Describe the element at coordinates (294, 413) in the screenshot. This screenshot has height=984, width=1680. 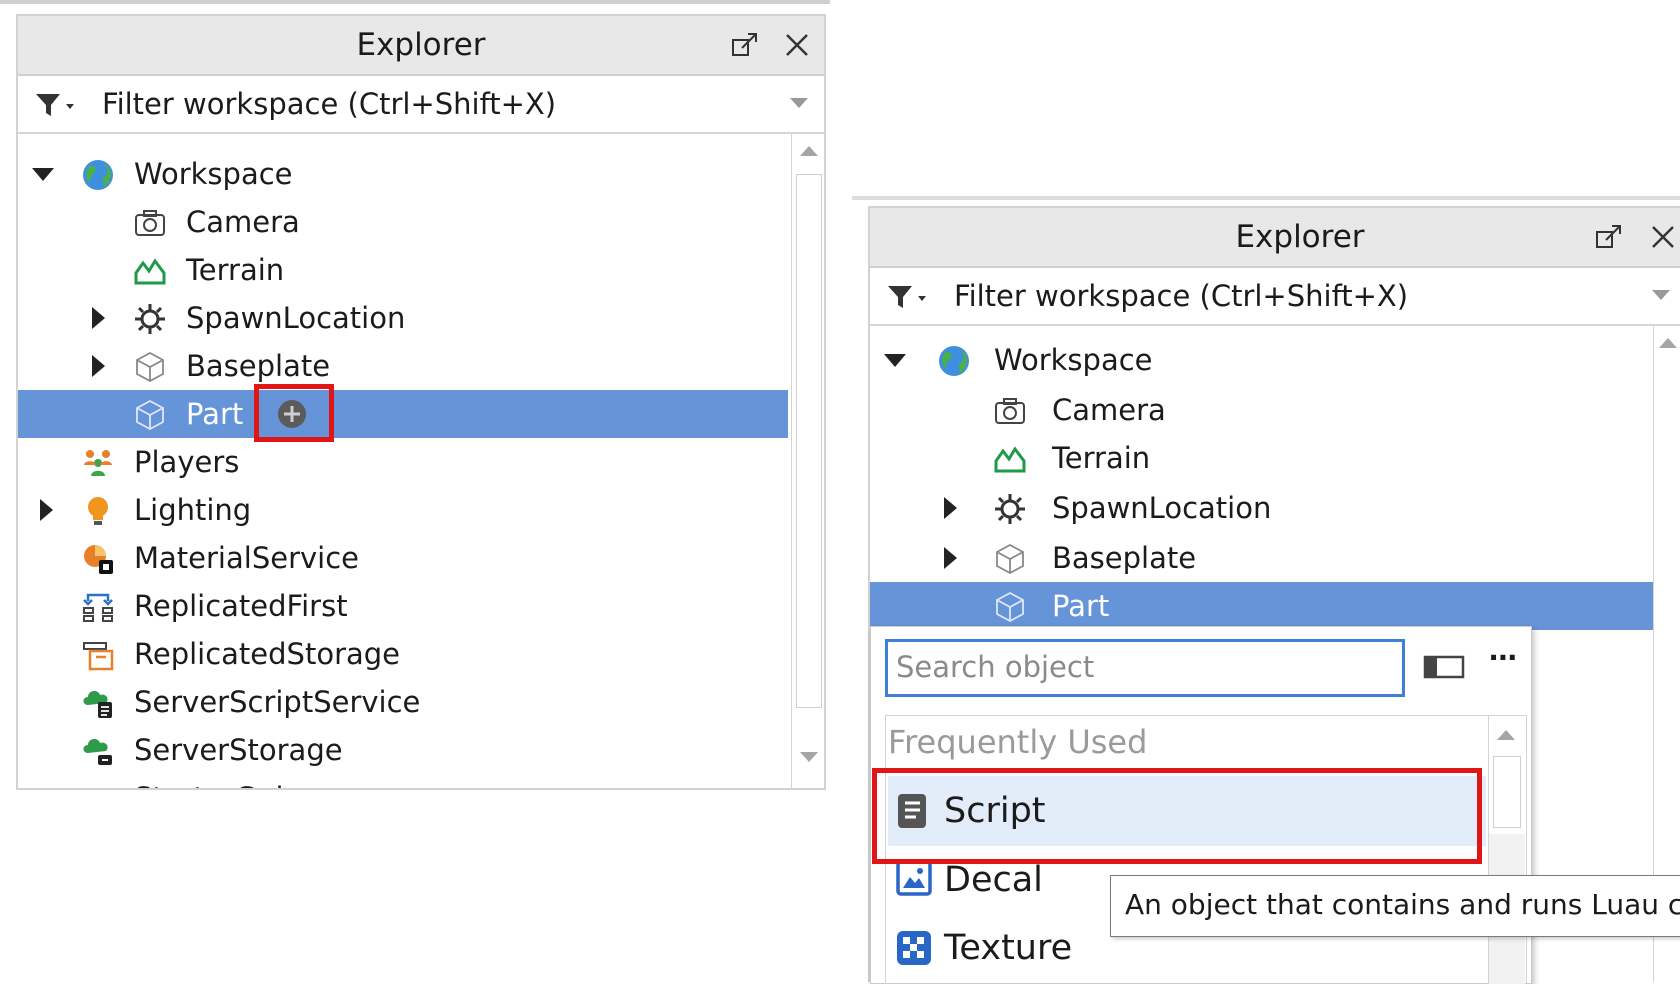
I see `highlight-box-insert` at that location.